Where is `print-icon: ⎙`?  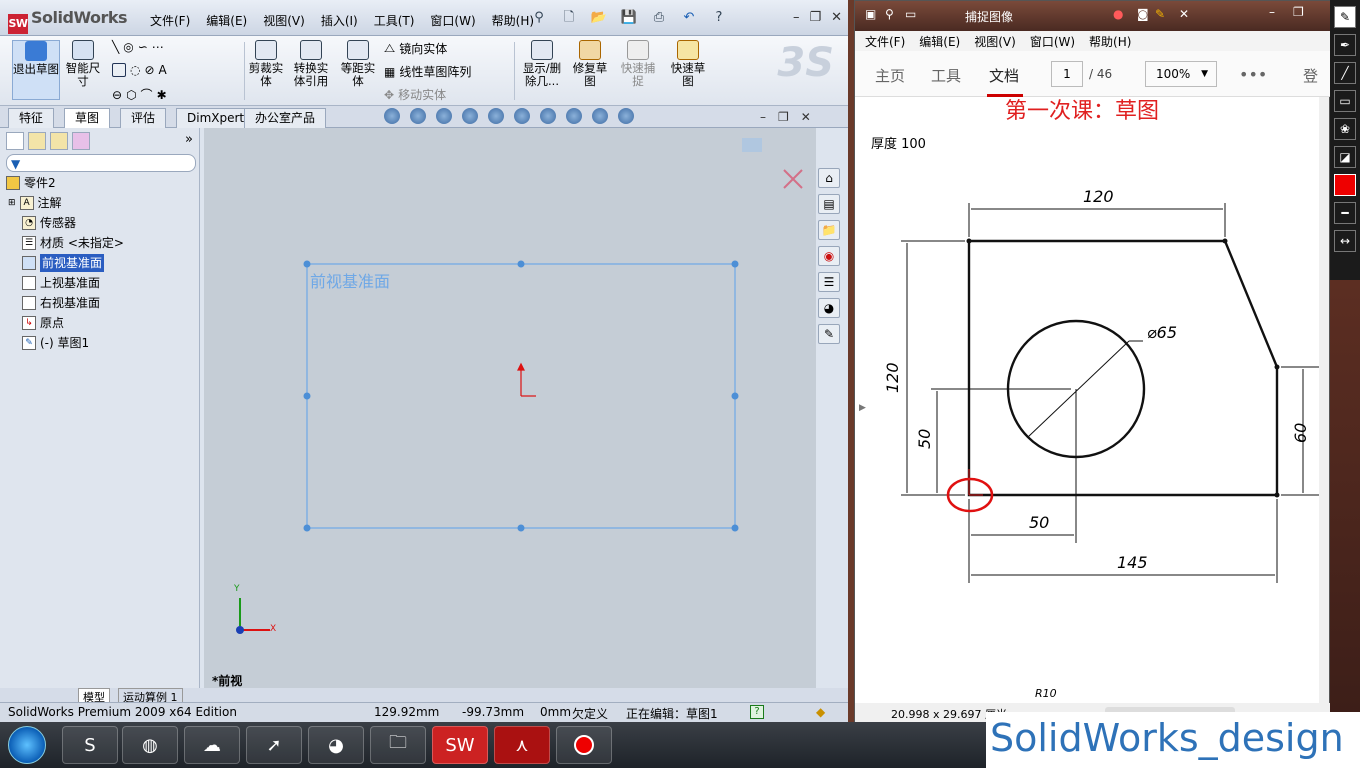
print-icon: ⎙ is located at coordinates (659, 18).